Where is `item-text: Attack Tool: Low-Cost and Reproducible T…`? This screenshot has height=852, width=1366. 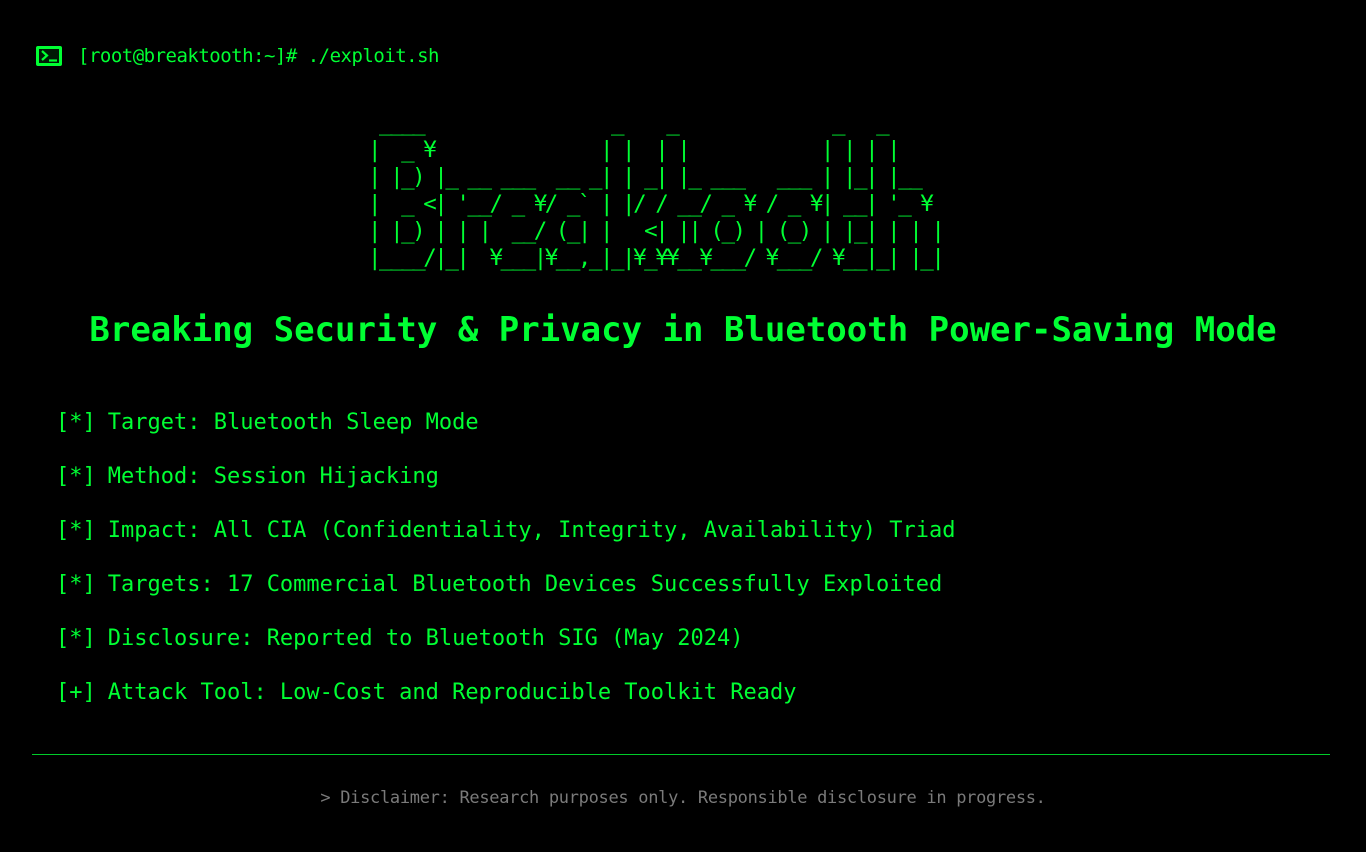 item-text: Attack Tool: Low-Cost and Reproducible T… is located at coordinates (452, 692).